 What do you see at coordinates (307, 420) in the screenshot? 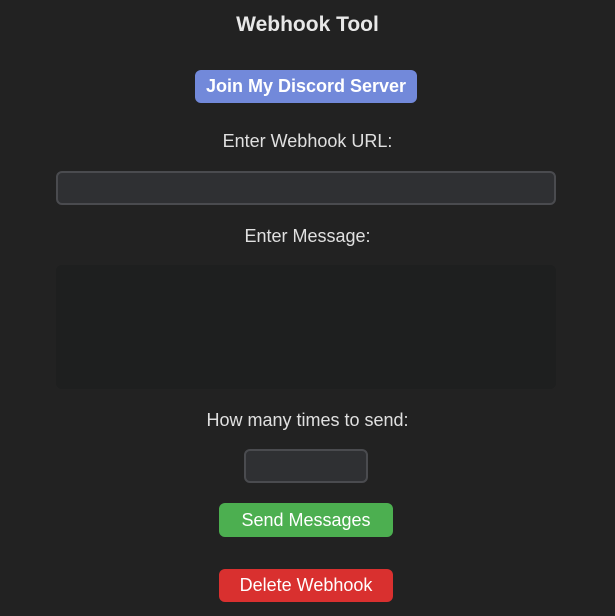
I see `send-count-label: How many times to send:` at bounding box center [307, 420].